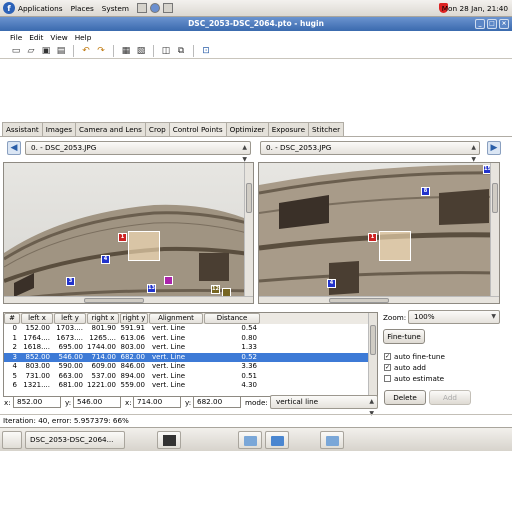 This screenshot has height=512, width=512. Describe the element at coordinates (12, 440) in the screenshot. I see `show-desktop-icon` at that location.